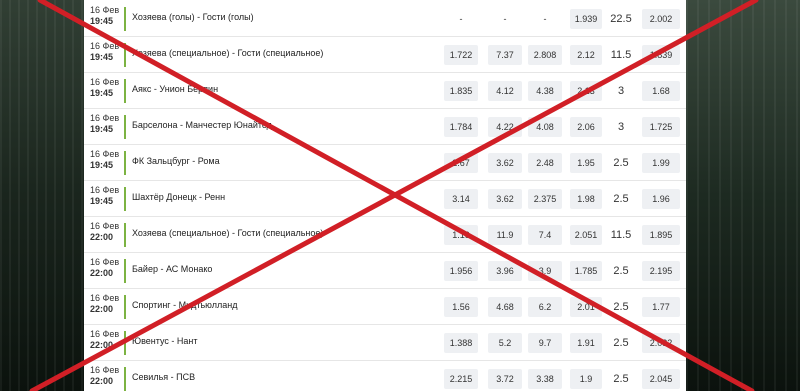  I want to click on odds-button: 2.215, so click(461, 379).